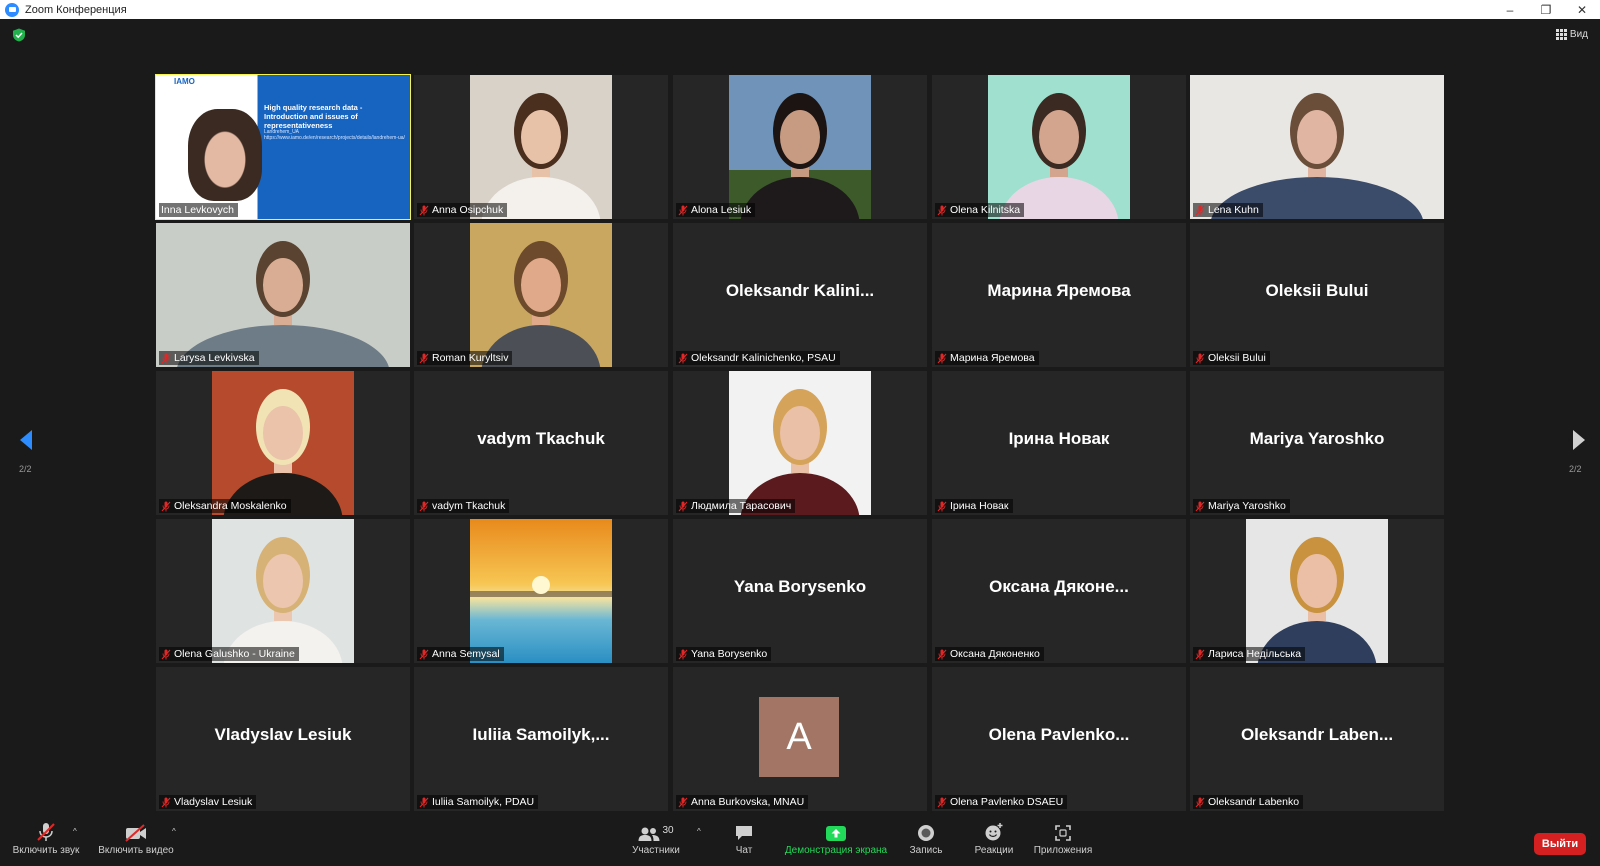  What do you see at coordinates (1059, 147) in the screenshot?
I see `participant-tile: Olena Kilnitska` at bounding box center [1059, 147].